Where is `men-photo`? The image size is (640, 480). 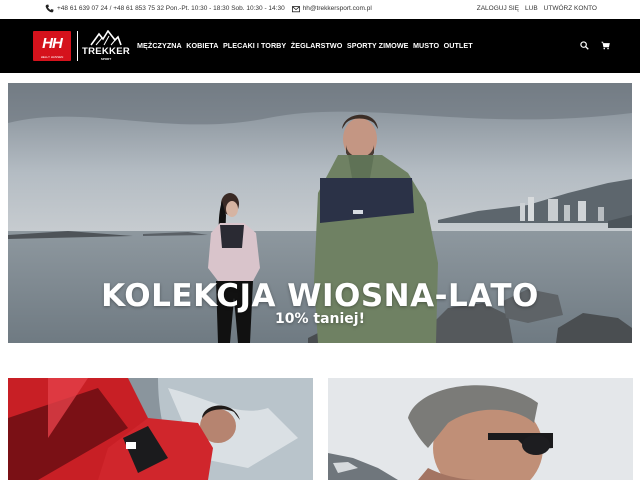 men-photo is located at coordinates (480, 429).